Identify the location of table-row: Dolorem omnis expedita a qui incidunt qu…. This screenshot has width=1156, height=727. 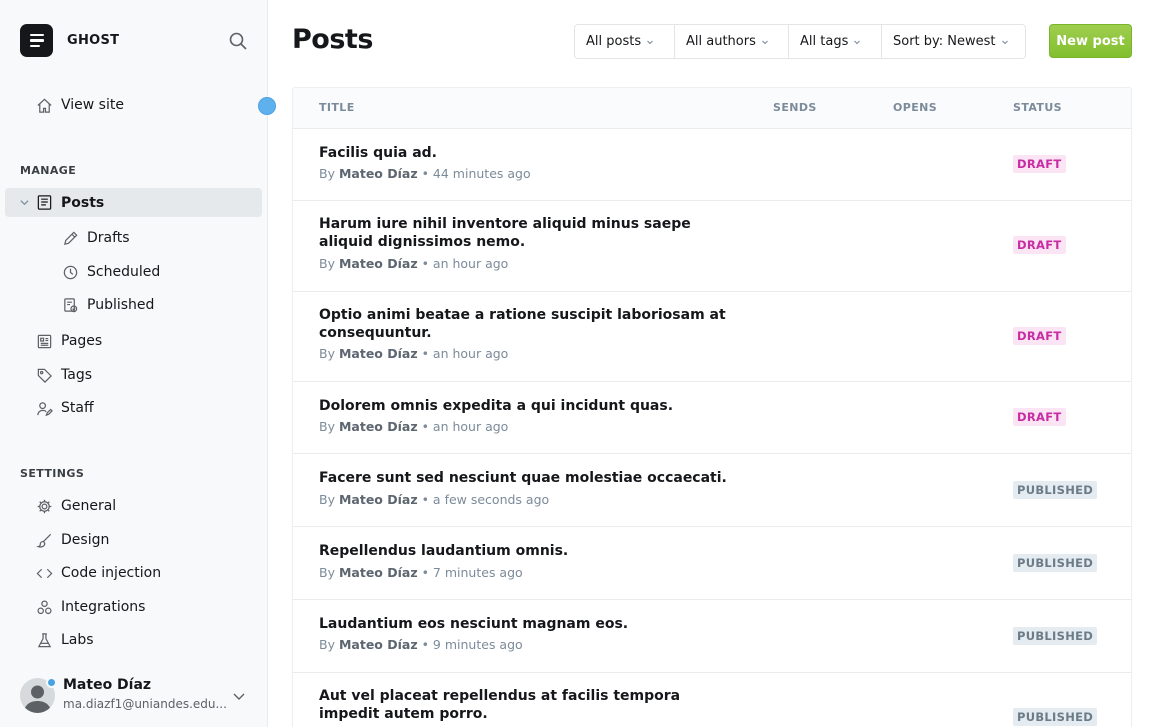
(712, 418).